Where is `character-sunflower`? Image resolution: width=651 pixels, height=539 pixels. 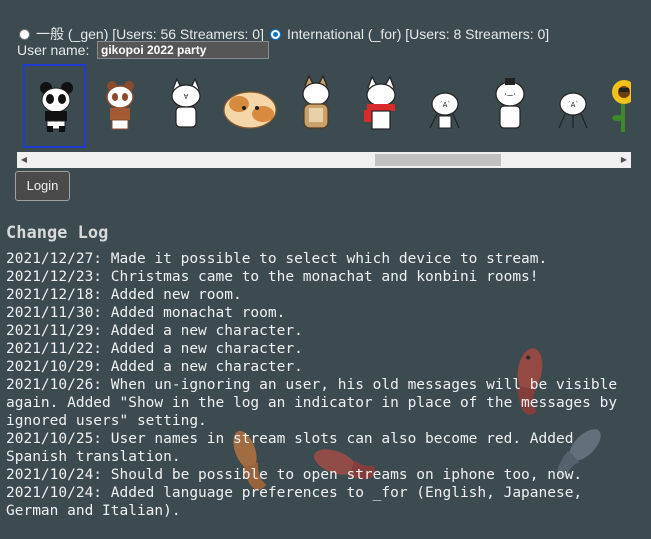 character-sunflower is located at coordinates (619, 106).